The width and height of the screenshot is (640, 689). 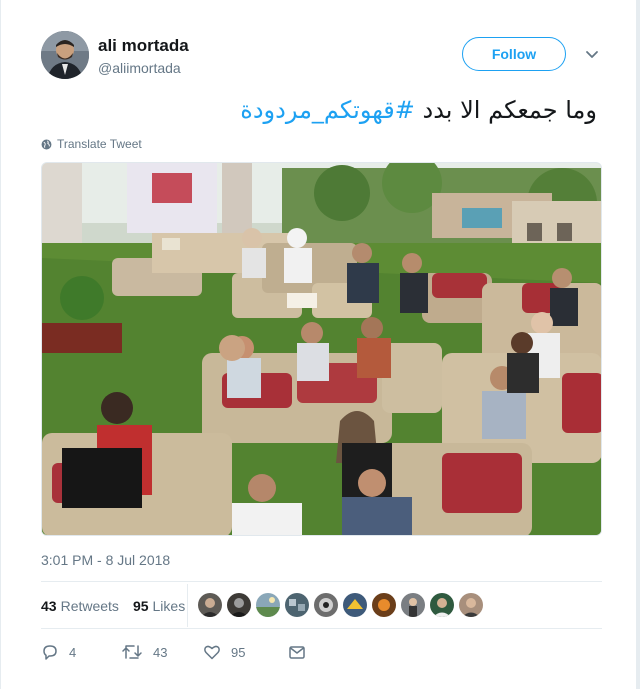 What do you see at coordinates (46, 144) in the screenshot?
I see `globe-icon` at bounding box center [46, 144].